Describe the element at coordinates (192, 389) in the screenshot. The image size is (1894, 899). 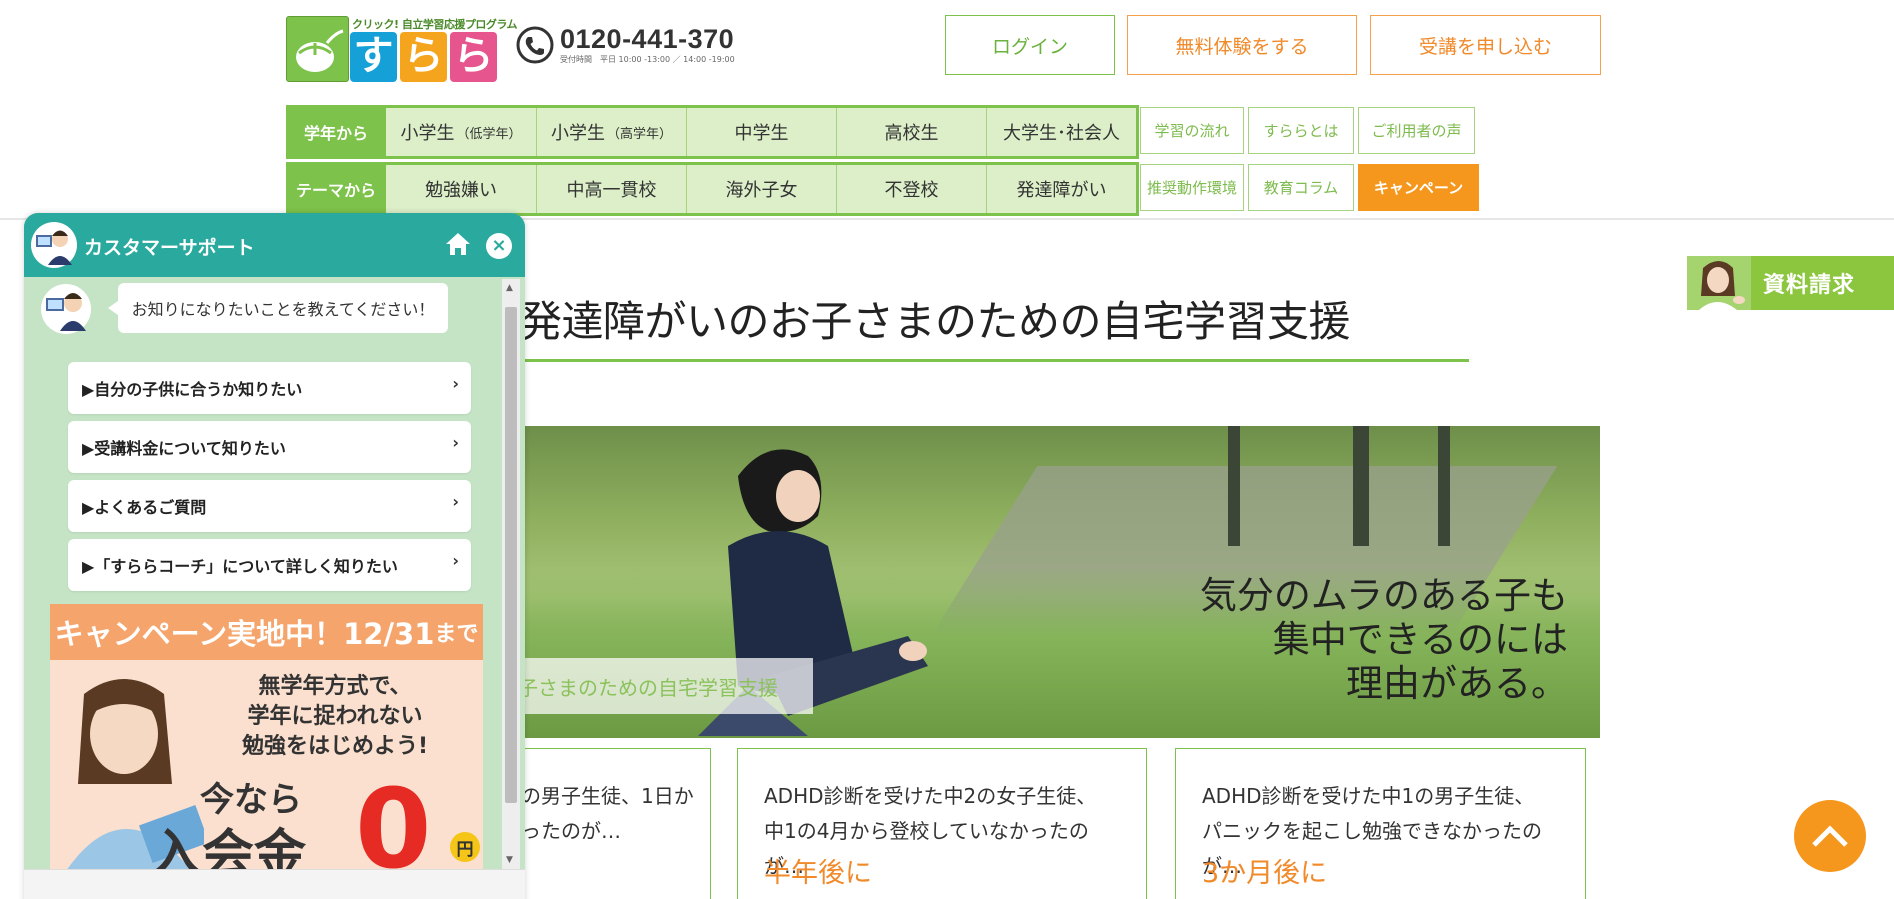
I see `chat-option-label: ▶自分の子供に合うか知りたい` at that location.